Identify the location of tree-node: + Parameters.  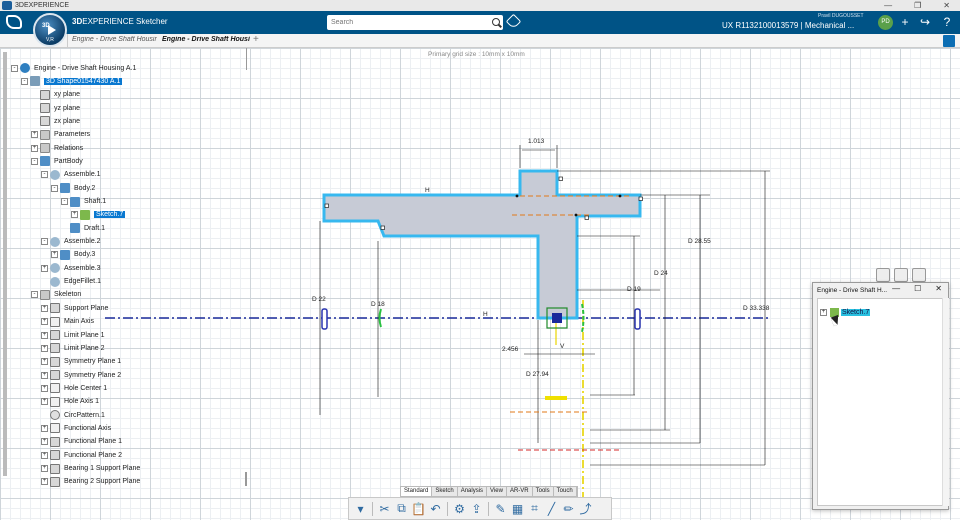
(60, 135).